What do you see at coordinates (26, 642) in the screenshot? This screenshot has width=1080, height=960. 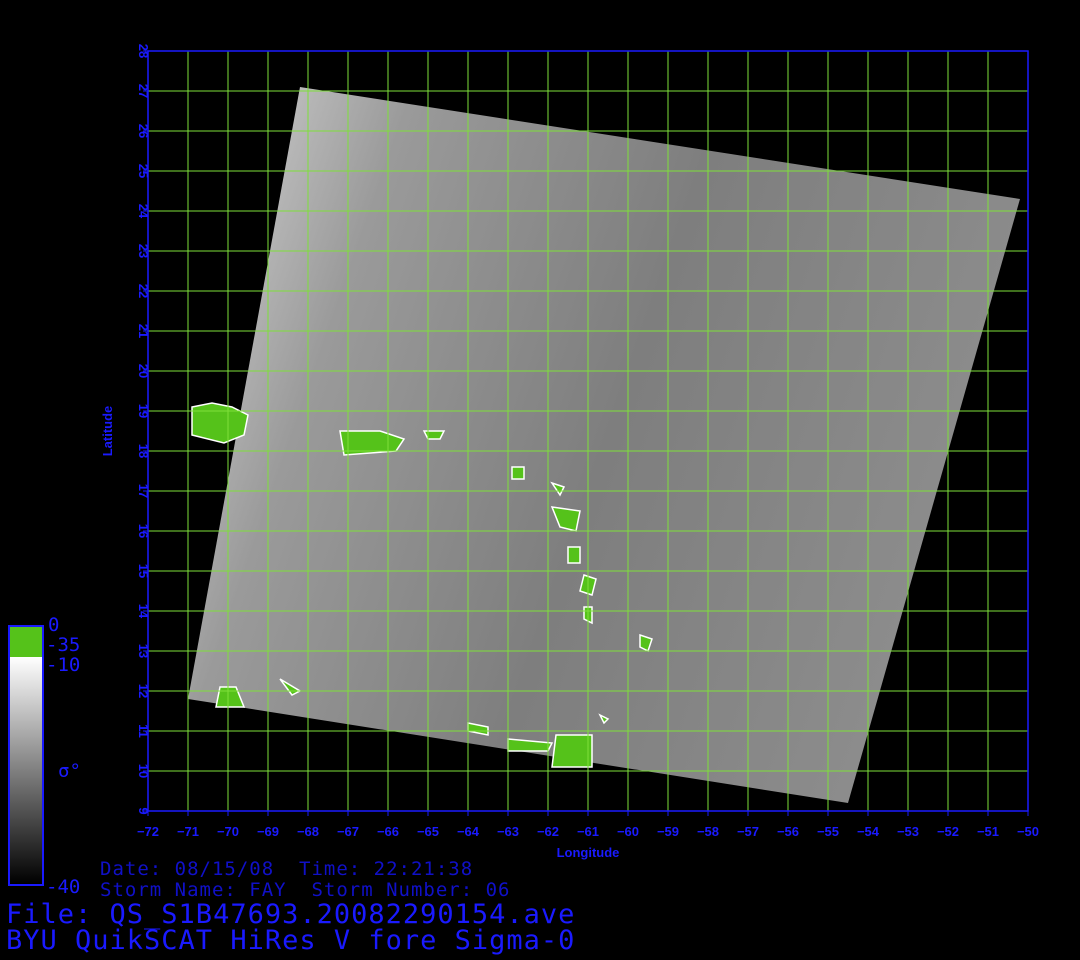 I see `colorbar-land-segment` at bounding box center [26, 642].